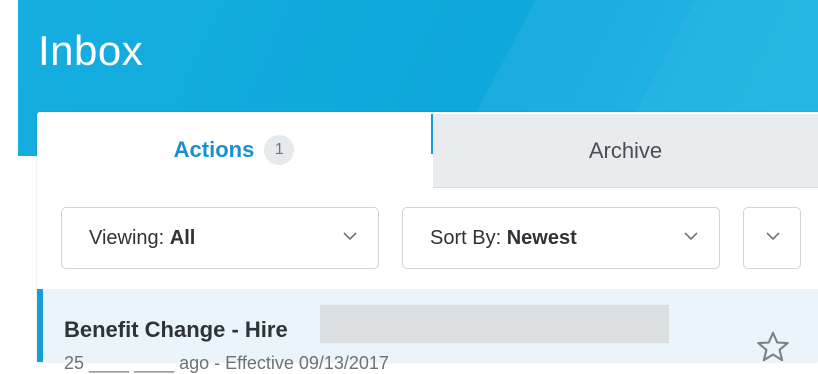 This screenshot has height=374, width=818. Describe the element at coordinates (91, 50) in the screenshot. I see `page-title: Inbox` at that location.